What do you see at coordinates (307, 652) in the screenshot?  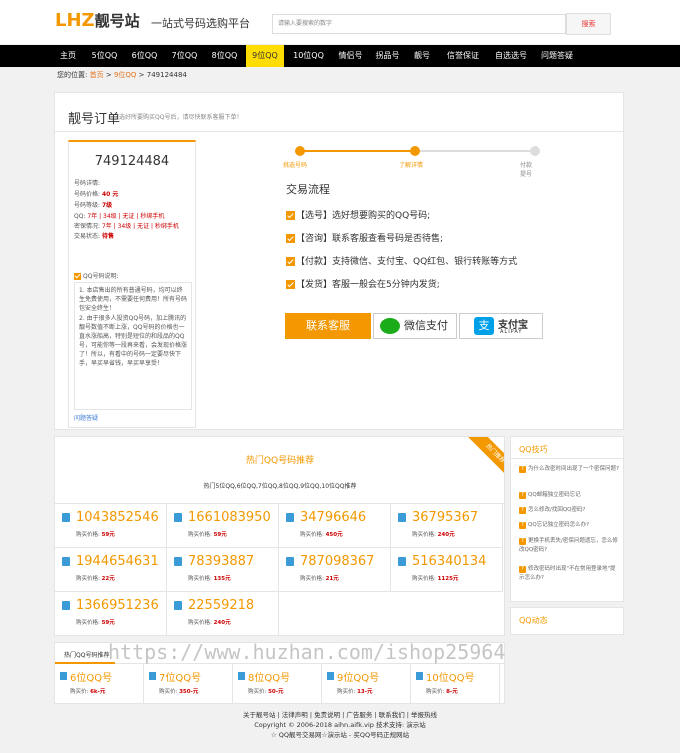 I see `watermark: https://www.huzhan.com/ishop25964` at bounding box center [307, 652].